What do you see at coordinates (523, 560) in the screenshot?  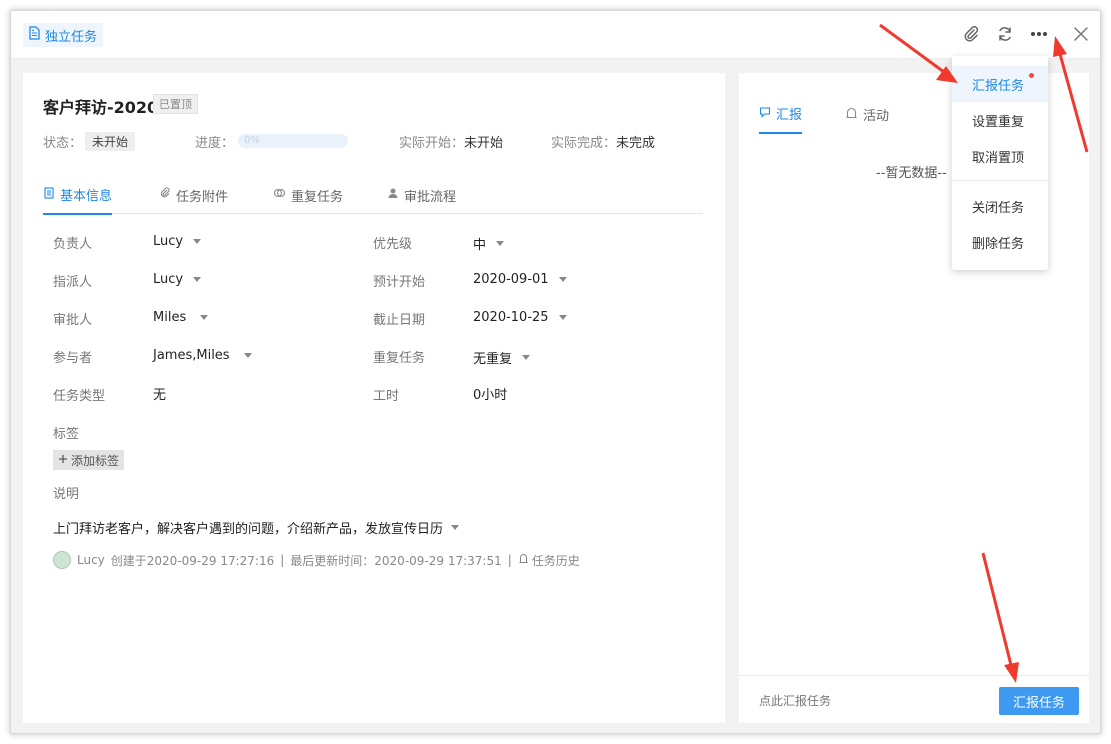 I see `history-icon` at bounding box center [523, 560].